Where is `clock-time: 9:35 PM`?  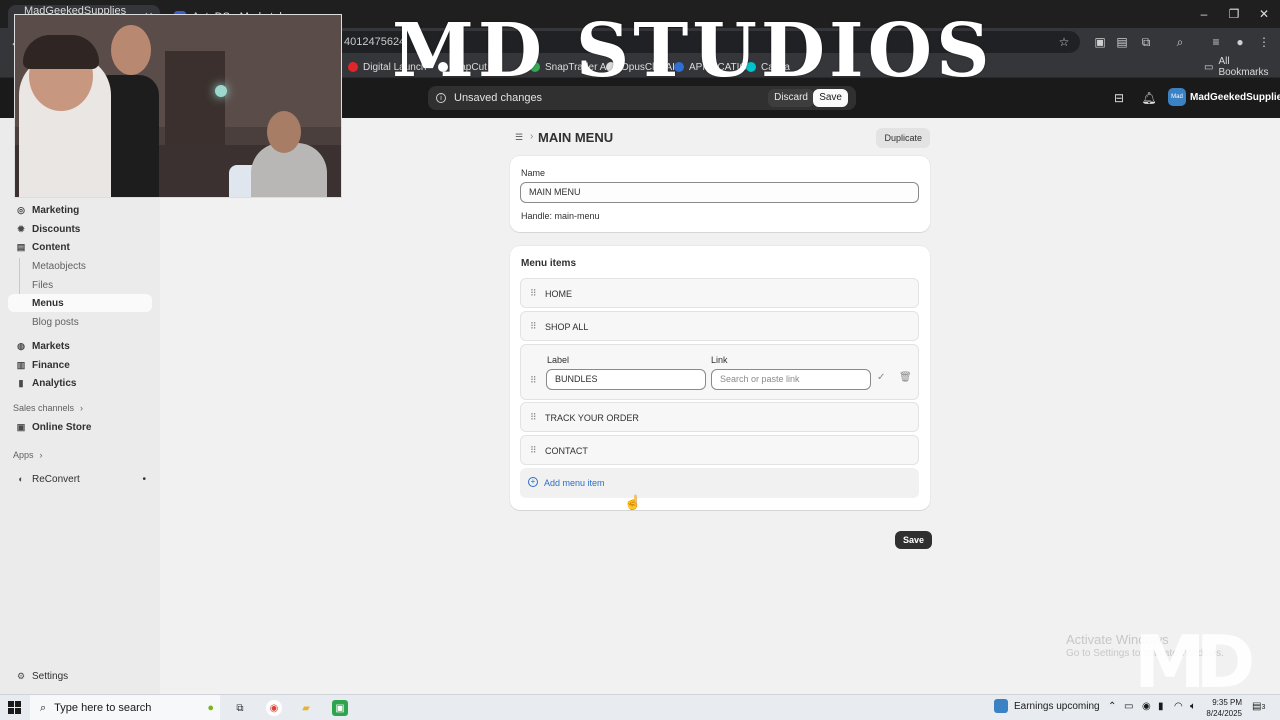
clock-time: 9:35 PM is located at coordinates (1227, 702).